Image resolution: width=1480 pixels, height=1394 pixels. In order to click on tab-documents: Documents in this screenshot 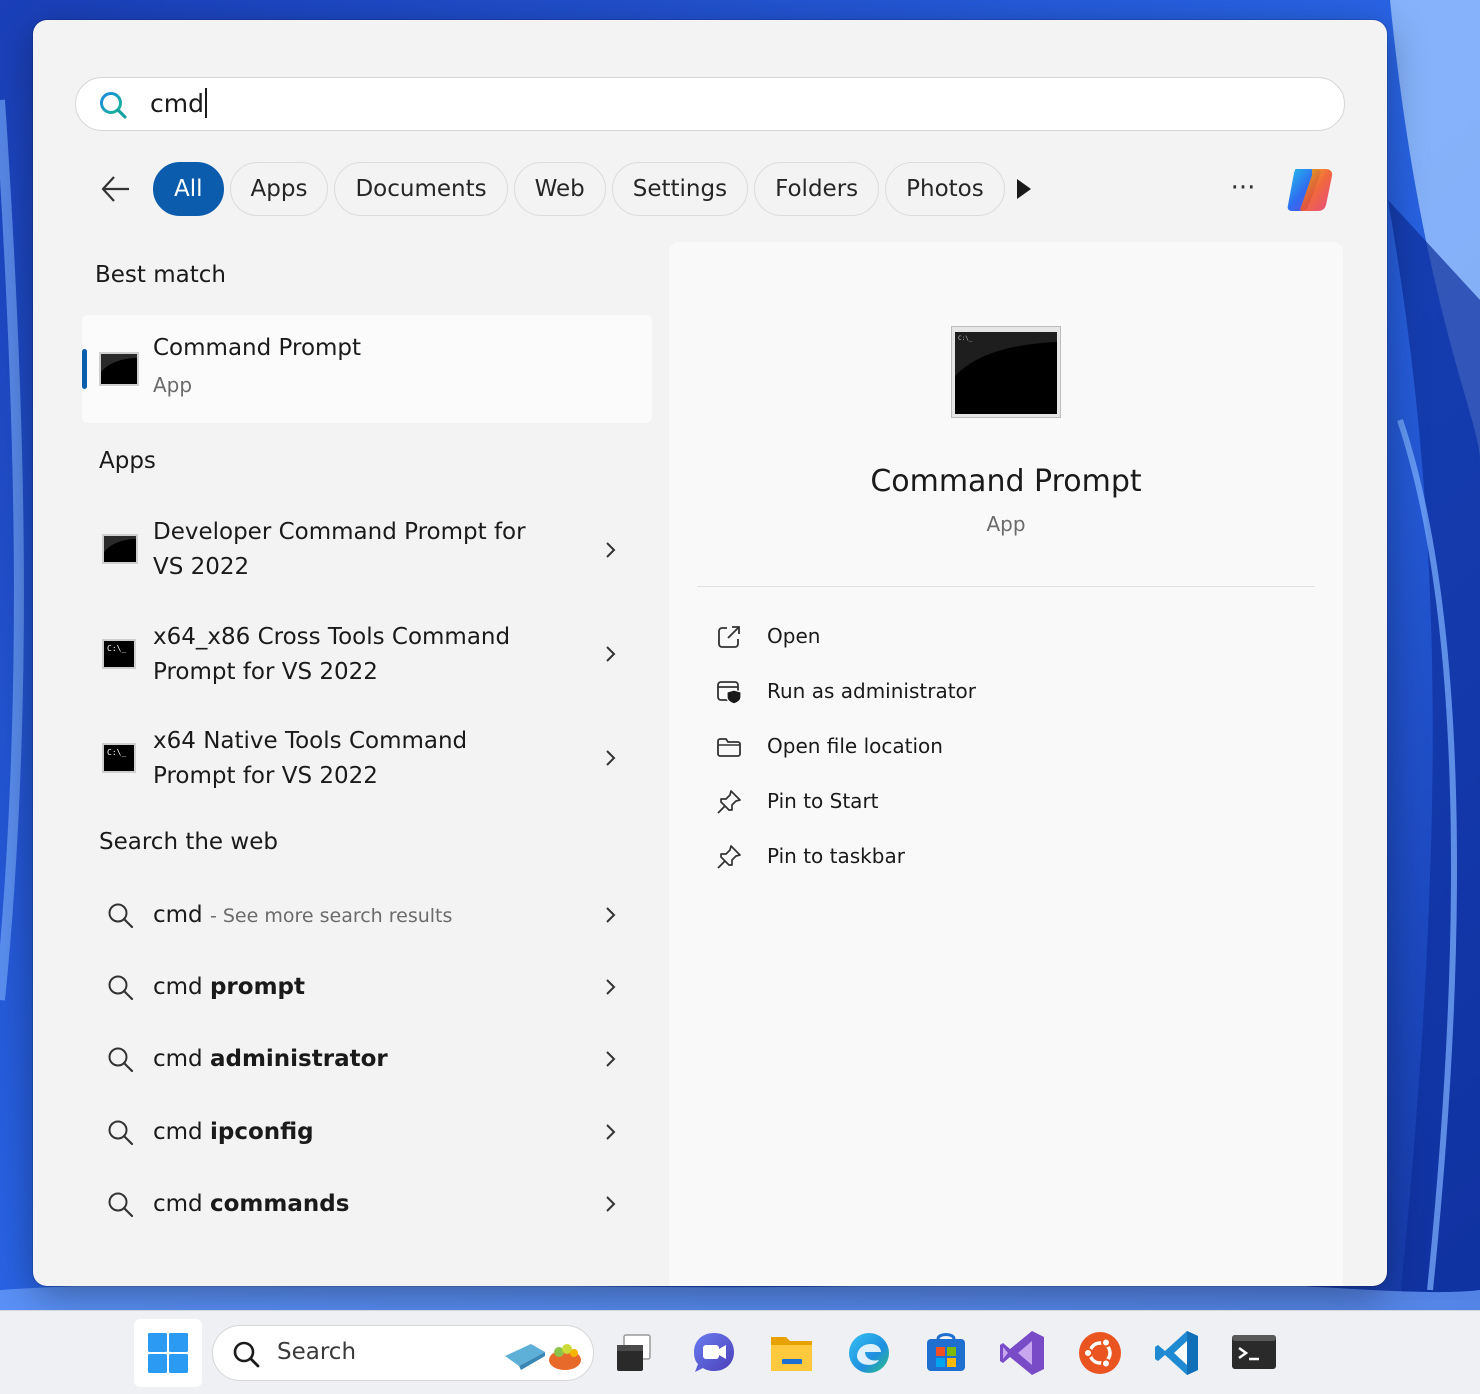, I will do `click(421, 189)`.